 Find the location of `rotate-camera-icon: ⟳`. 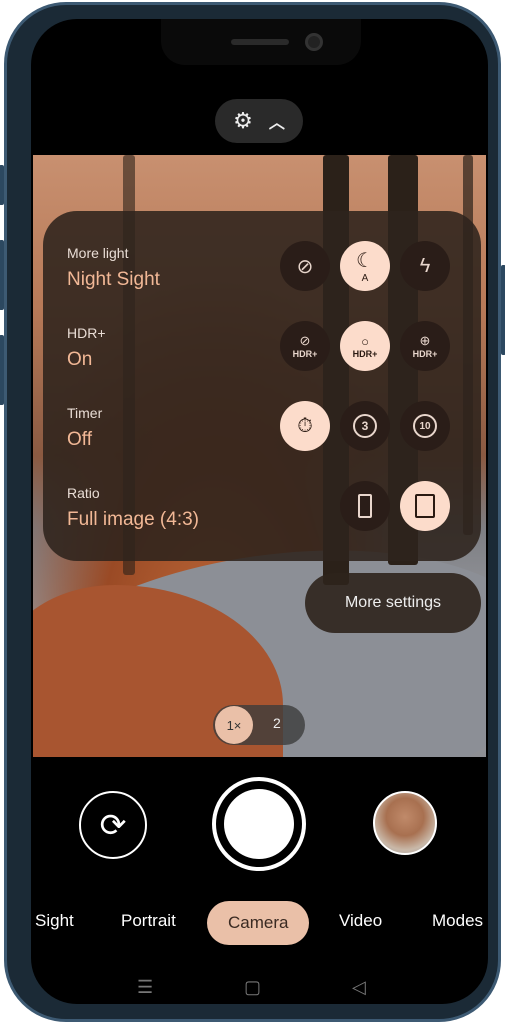

rotate-camera-icon: ⟳ is located at coordinates (113, 825).